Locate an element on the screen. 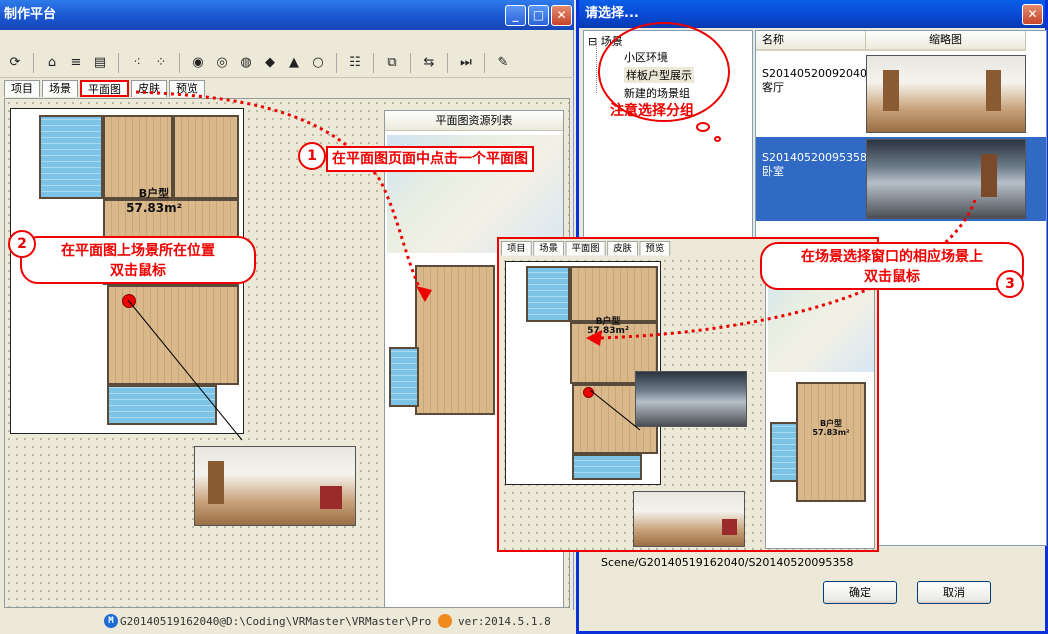 The width and height of the screenshot is (1048, 634). step2-number: 2 is located at coordinates (22, 244).